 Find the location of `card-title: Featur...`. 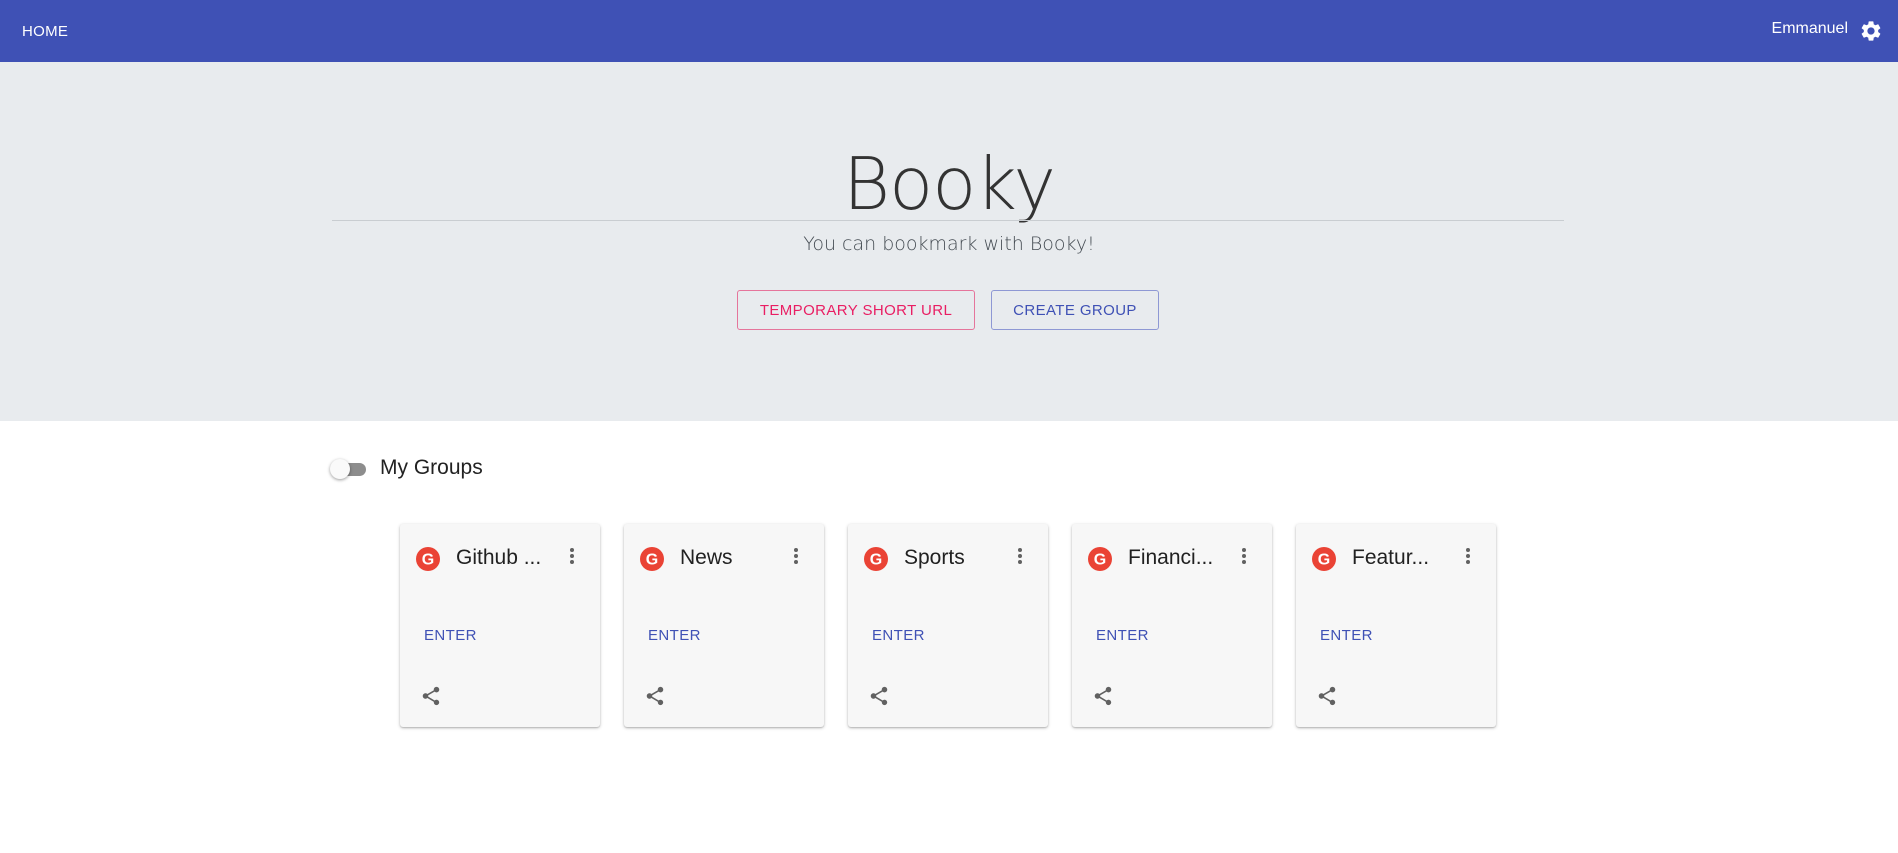

card-title: Featur... is located at coordinates (1391, 557).